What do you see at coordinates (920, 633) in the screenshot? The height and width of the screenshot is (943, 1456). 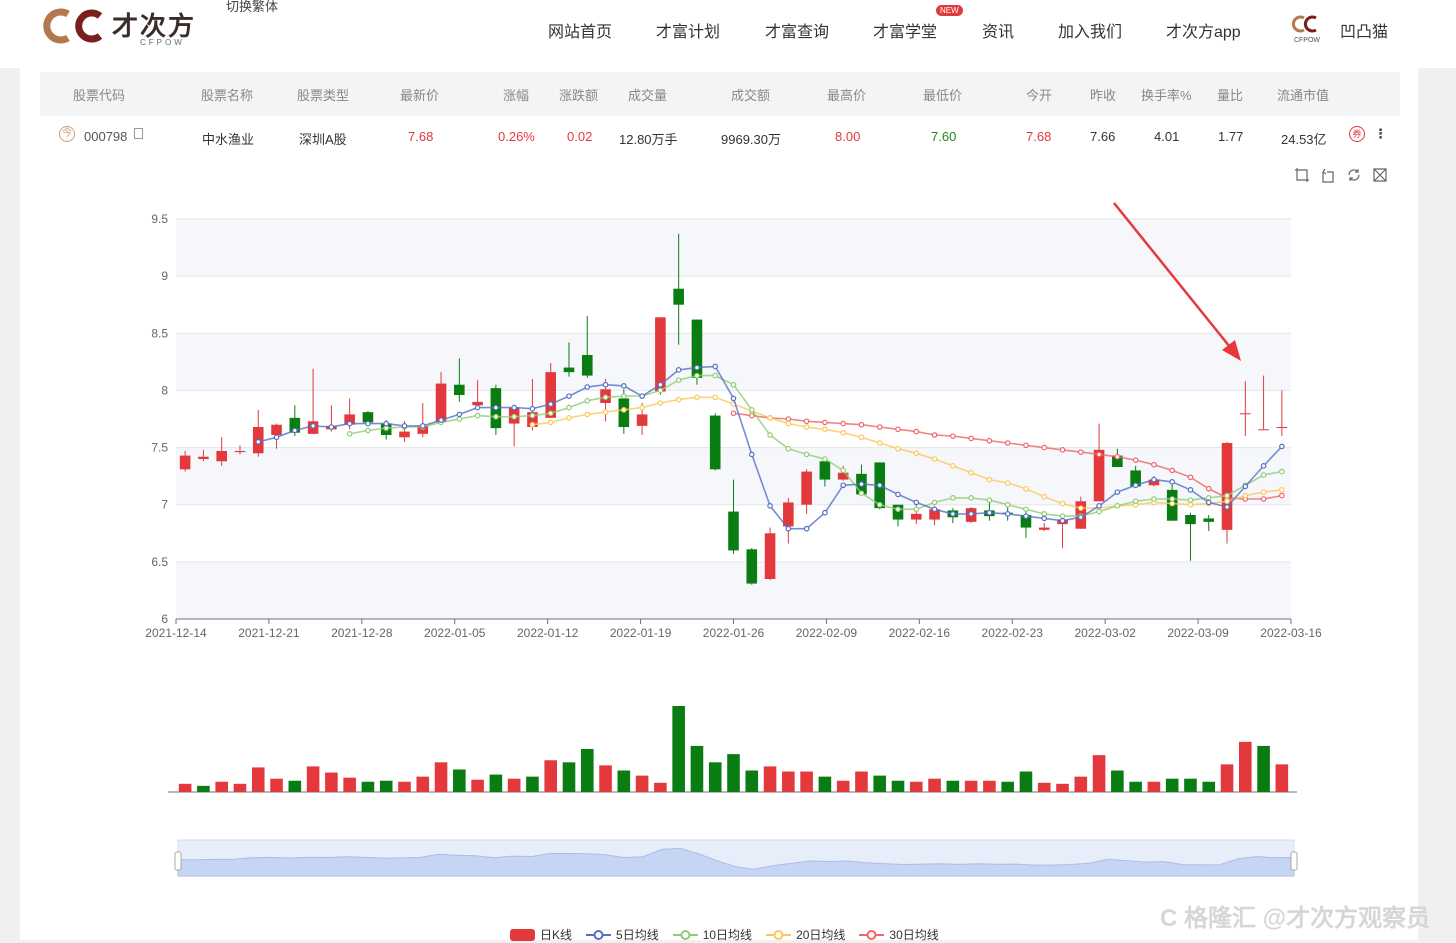 I see `x-tick-label: 2022-02-16` at bounding box center [920, 633].